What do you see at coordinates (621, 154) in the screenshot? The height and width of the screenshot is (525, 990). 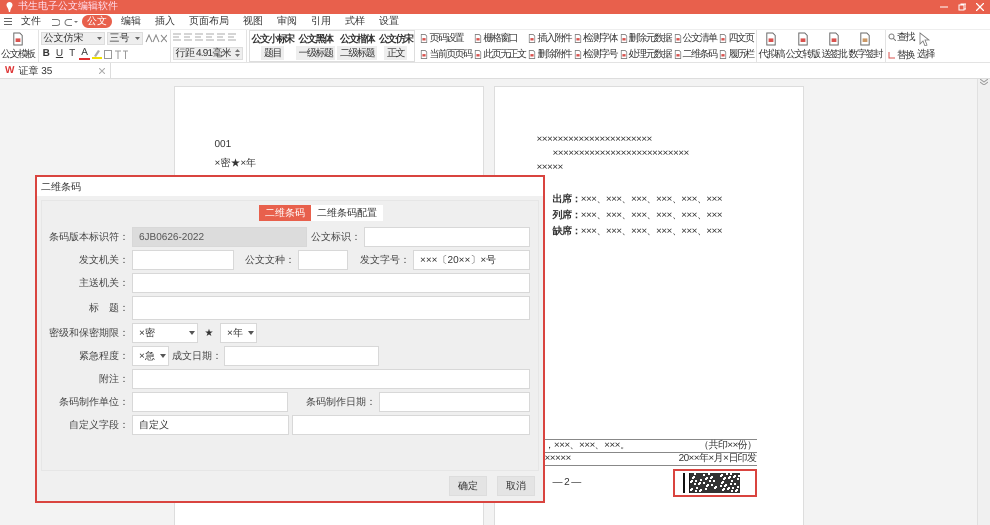 I see `document-line: ××××××××××××××××××××××××××` at bounding box center [621, 154].